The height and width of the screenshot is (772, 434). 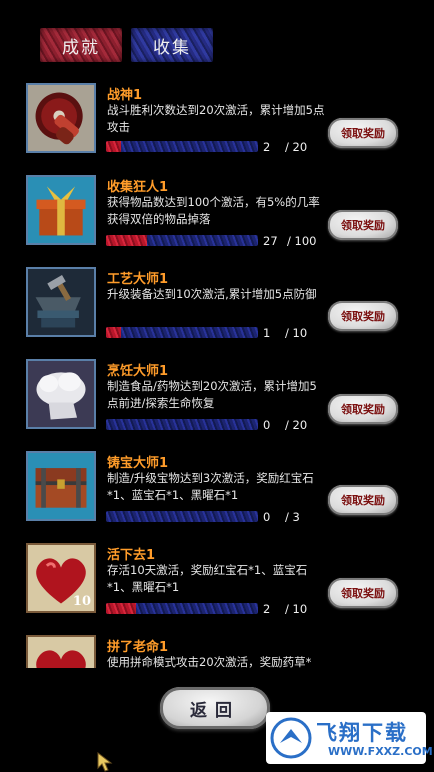 What do you see at coordinates (207, 578) in the screenshot?
I see `item-description: 存活10天激活，奖励红宝石*1、蓝宝石*1、黑曜石*1` at bounding box center [207, 578].